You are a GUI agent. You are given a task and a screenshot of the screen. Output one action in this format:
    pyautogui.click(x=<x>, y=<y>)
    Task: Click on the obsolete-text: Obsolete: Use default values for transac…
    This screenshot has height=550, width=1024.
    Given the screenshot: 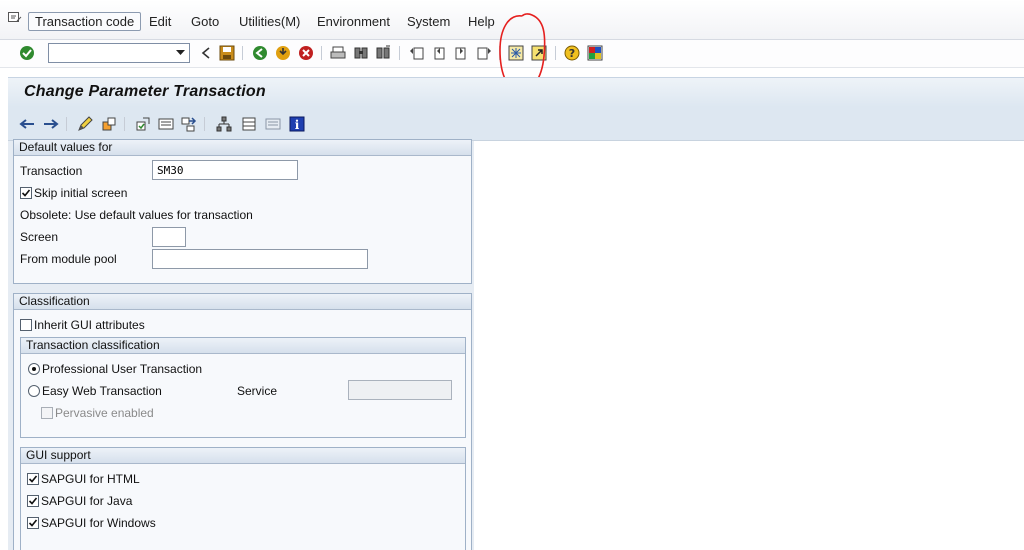 What is the action you would take?
    pyautogui.click(x=136, y=215)
    